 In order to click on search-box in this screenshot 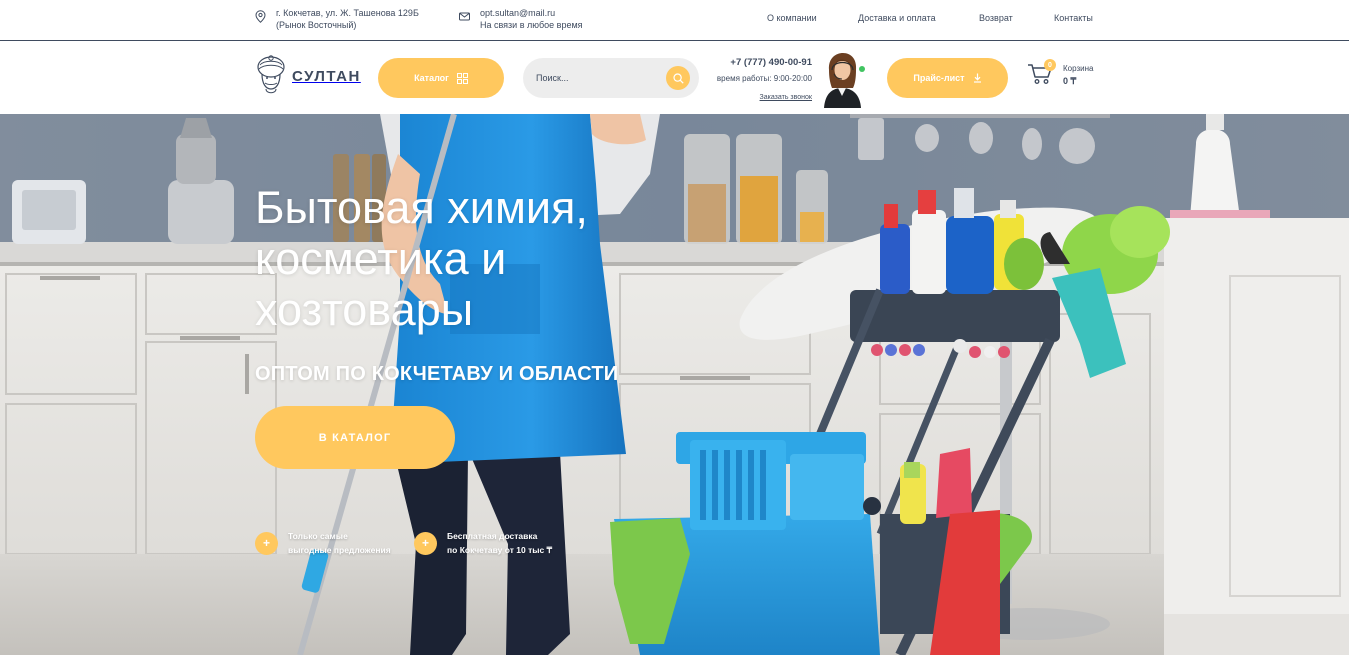, I will do `click(611, 78)`.